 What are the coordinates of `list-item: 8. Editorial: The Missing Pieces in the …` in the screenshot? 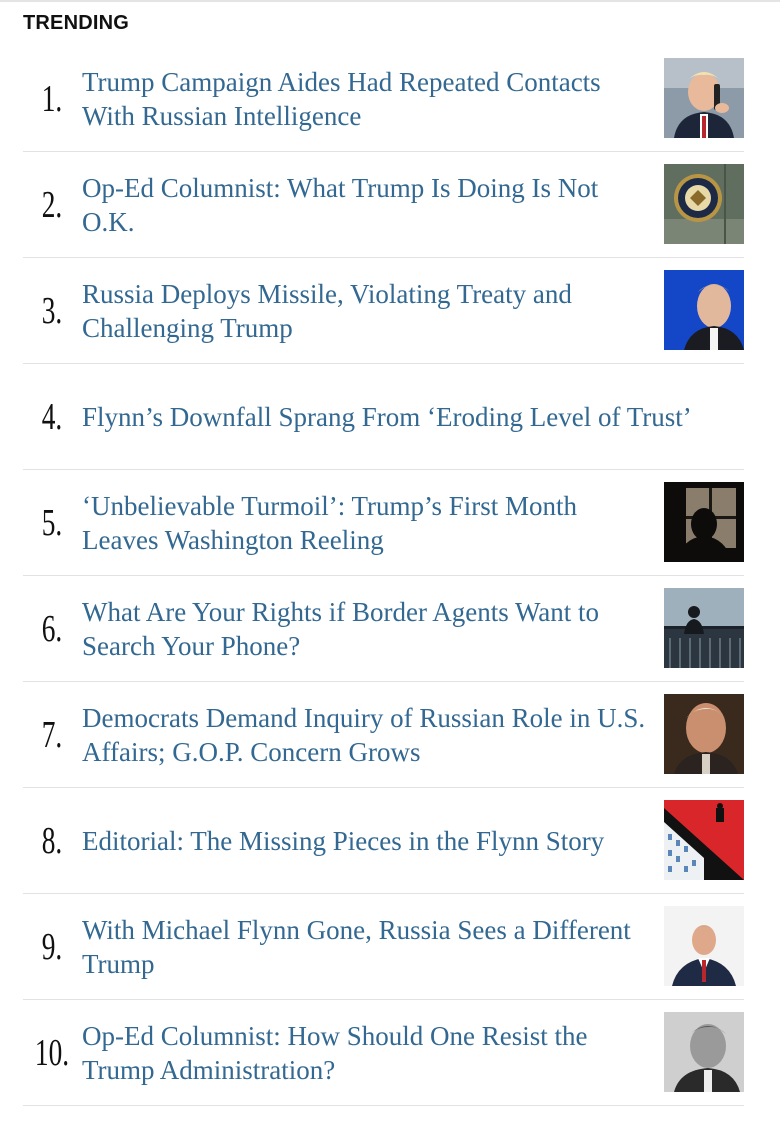 It's located at (383, 841).